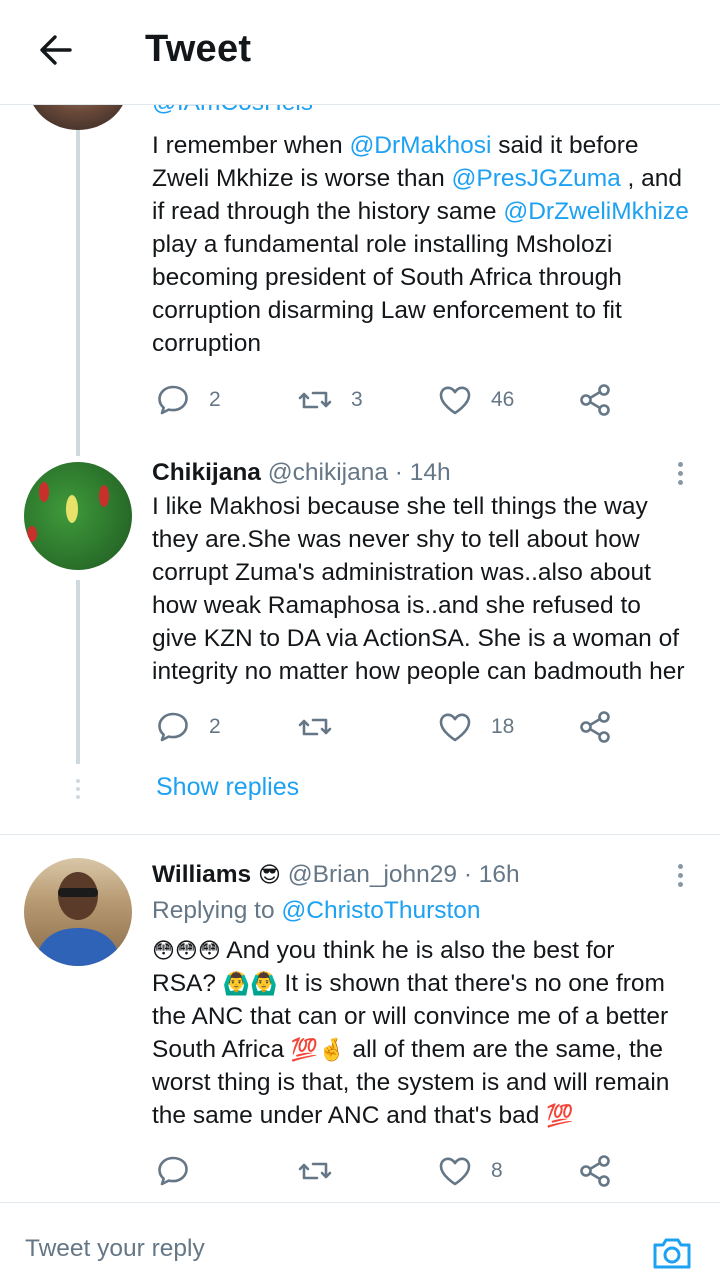 This screenshot has width=720, height=1280. What do you see at coordinates (227, 787) in the screenshot?
I see `show-replies-link: Show replies` at bounding box center [227, 787].